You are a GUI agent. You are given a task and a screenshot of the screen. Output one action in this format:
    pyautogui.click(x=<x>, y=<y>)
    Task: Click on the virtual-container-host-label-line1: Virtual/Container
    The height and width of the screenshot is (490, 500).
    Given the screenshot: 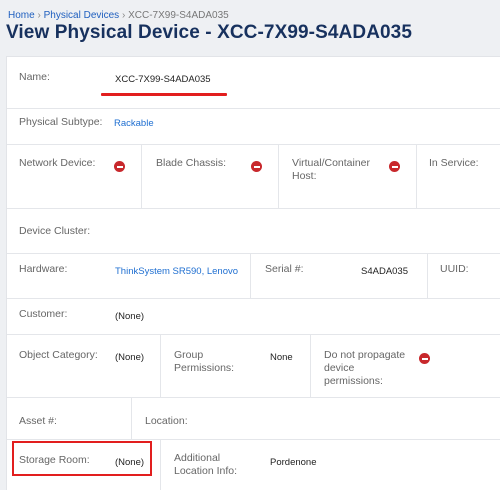 What is the action you would take?
    pyautogui.click(x=331, y=163)
    